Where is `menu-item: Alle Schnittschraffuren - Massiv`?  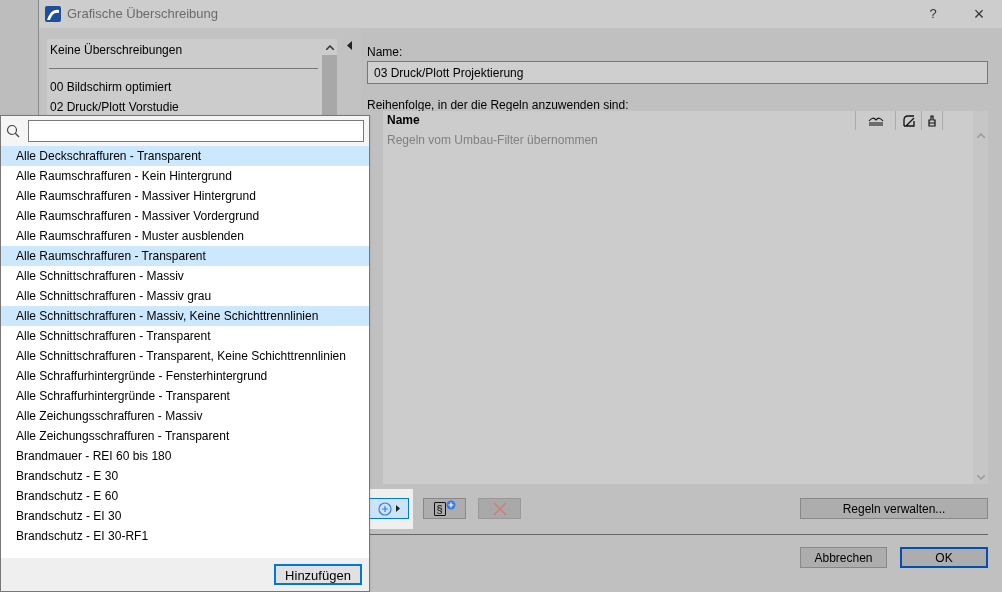
menu-item: Alle Schnittschraffuren - Massiv is located at coordinates (185, 276).